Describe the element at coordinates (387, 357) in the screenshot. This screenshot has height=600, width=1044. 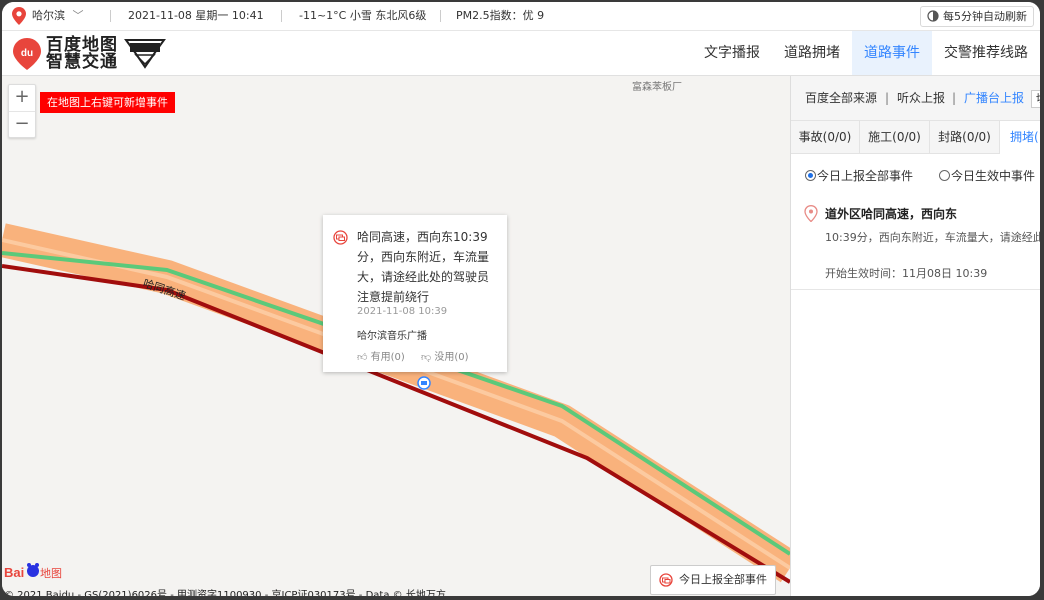
I see `useful-label: 有用(0)` at that location.